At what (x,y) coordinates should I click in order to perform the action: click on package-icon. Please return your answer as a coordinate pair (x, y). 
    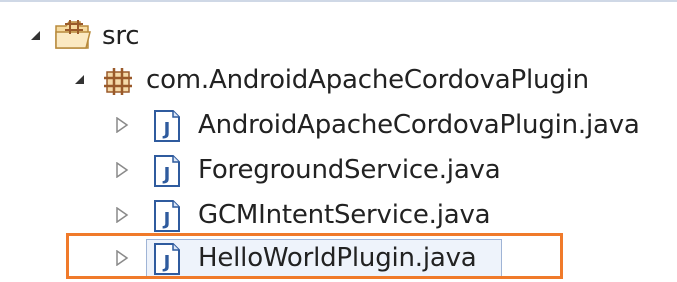
    Looking at the image, I should click on (118, 81).